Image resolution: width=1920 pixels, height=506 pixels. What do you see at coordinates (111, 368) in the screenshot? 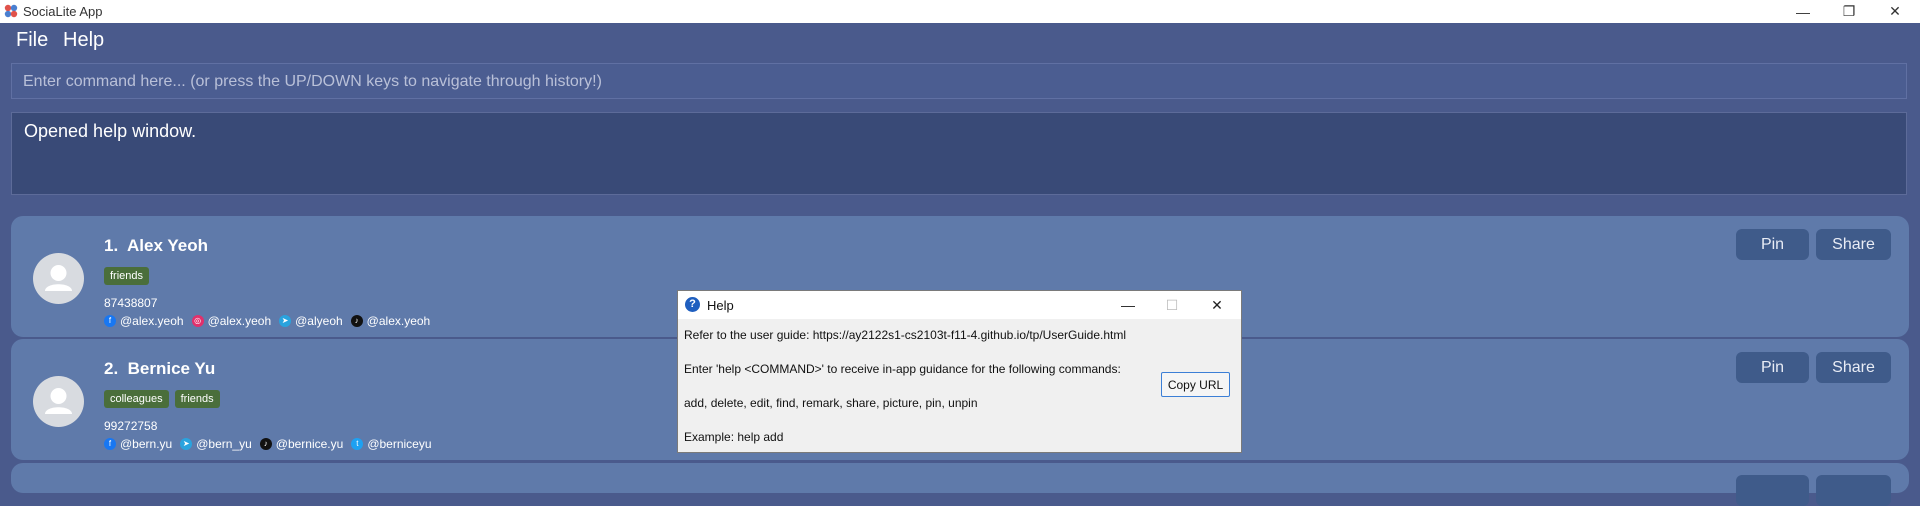
I see `person-index: 2.` at bounding box center [111, 368].